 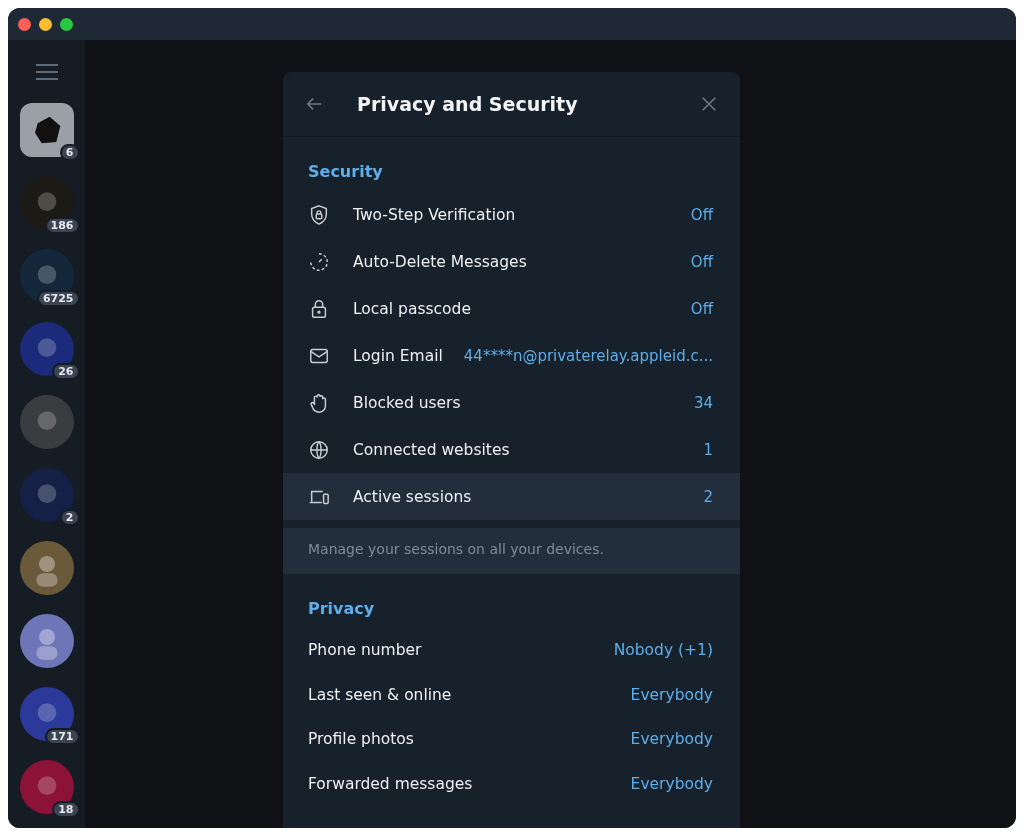 I want to click on row-label: Phone number, so click(x=365, y=650).